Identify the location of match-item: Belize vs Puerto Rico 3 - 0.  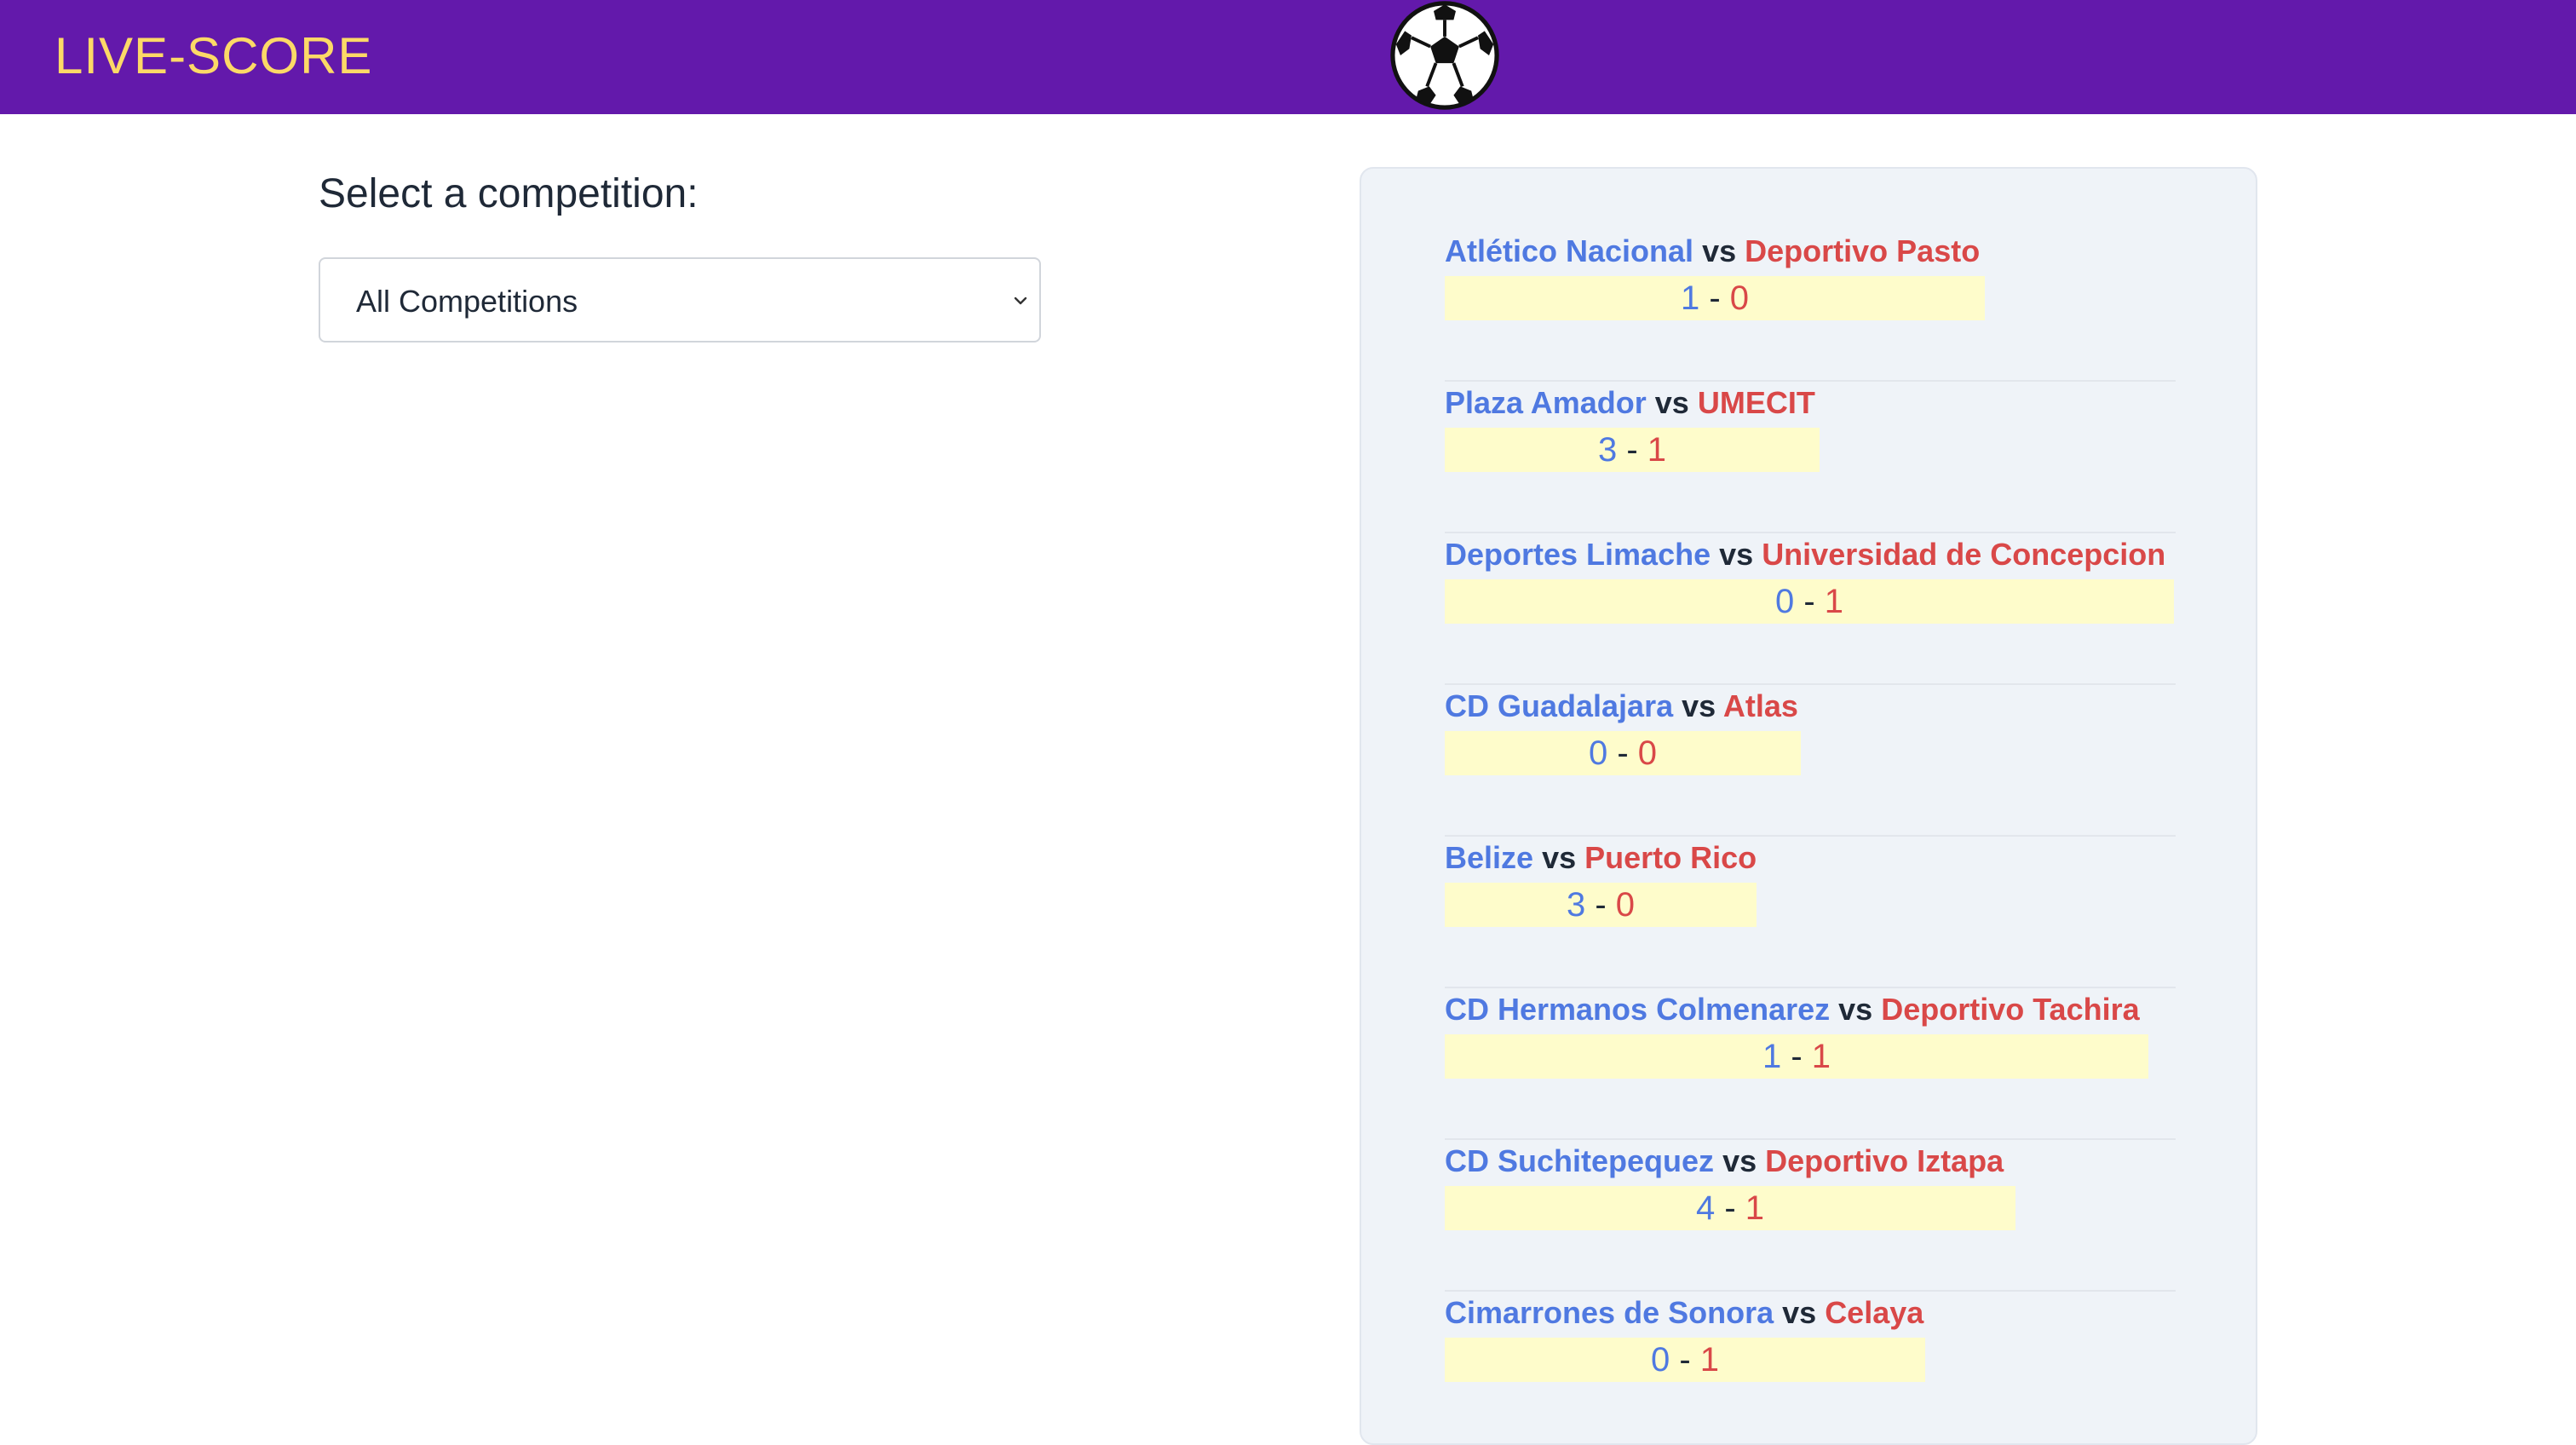
(1811, 913).